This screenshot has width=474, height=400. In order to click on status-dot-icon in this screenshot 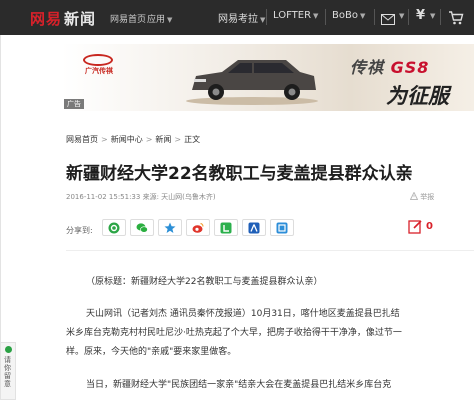, I will do `click(8, 349)`.